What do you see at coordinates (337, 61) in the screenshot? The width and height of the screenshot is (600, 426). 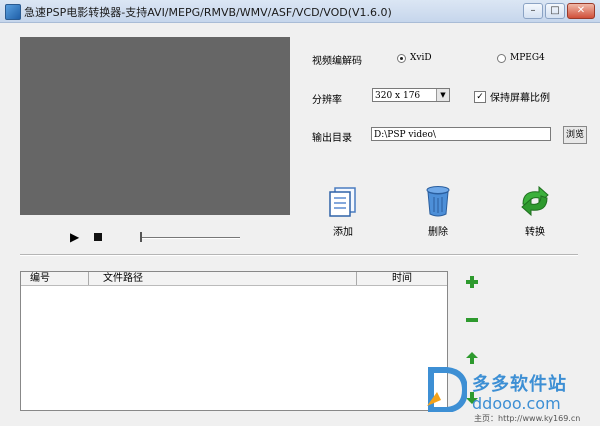 I see `codec-label: 视频编解码` at bounding box center [337, 61].